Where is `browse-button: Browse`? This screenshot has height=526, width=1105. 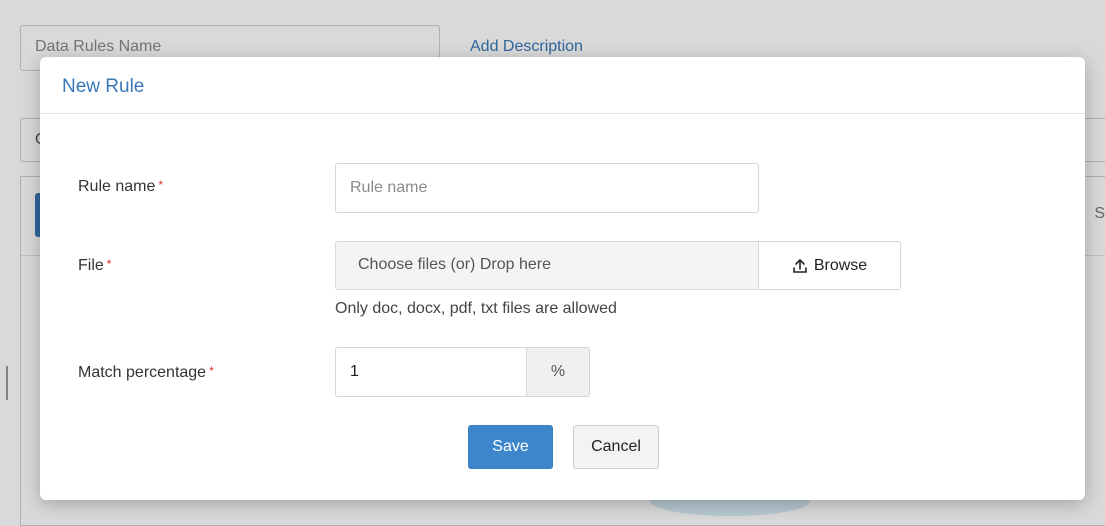 browse-button: Browse is located at coordinates (829, 265).